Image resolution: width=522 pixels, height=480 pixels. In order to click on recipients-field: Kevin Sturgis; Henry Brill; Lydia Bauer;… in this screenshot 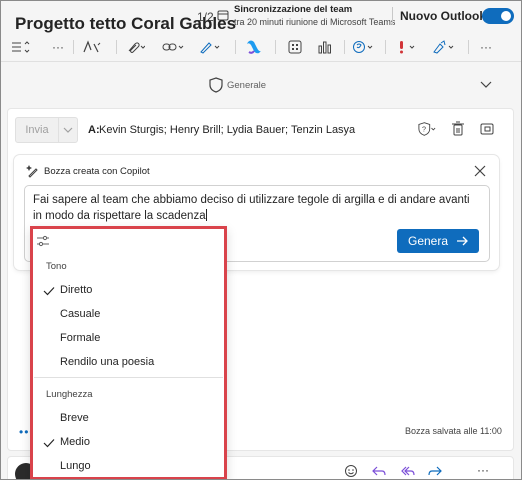, I will do `click(227, 130)`.